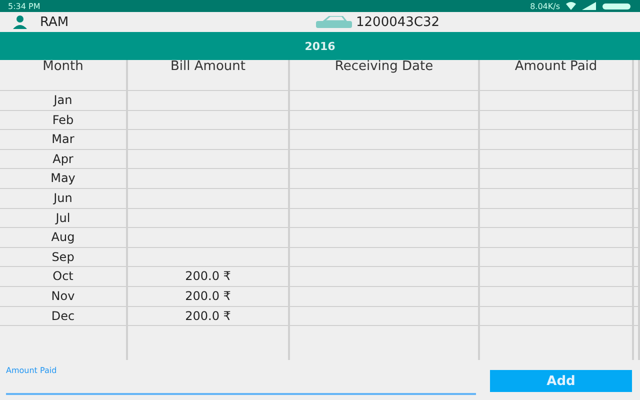  I want to click on table-cell: Mar, so click(63, 139).